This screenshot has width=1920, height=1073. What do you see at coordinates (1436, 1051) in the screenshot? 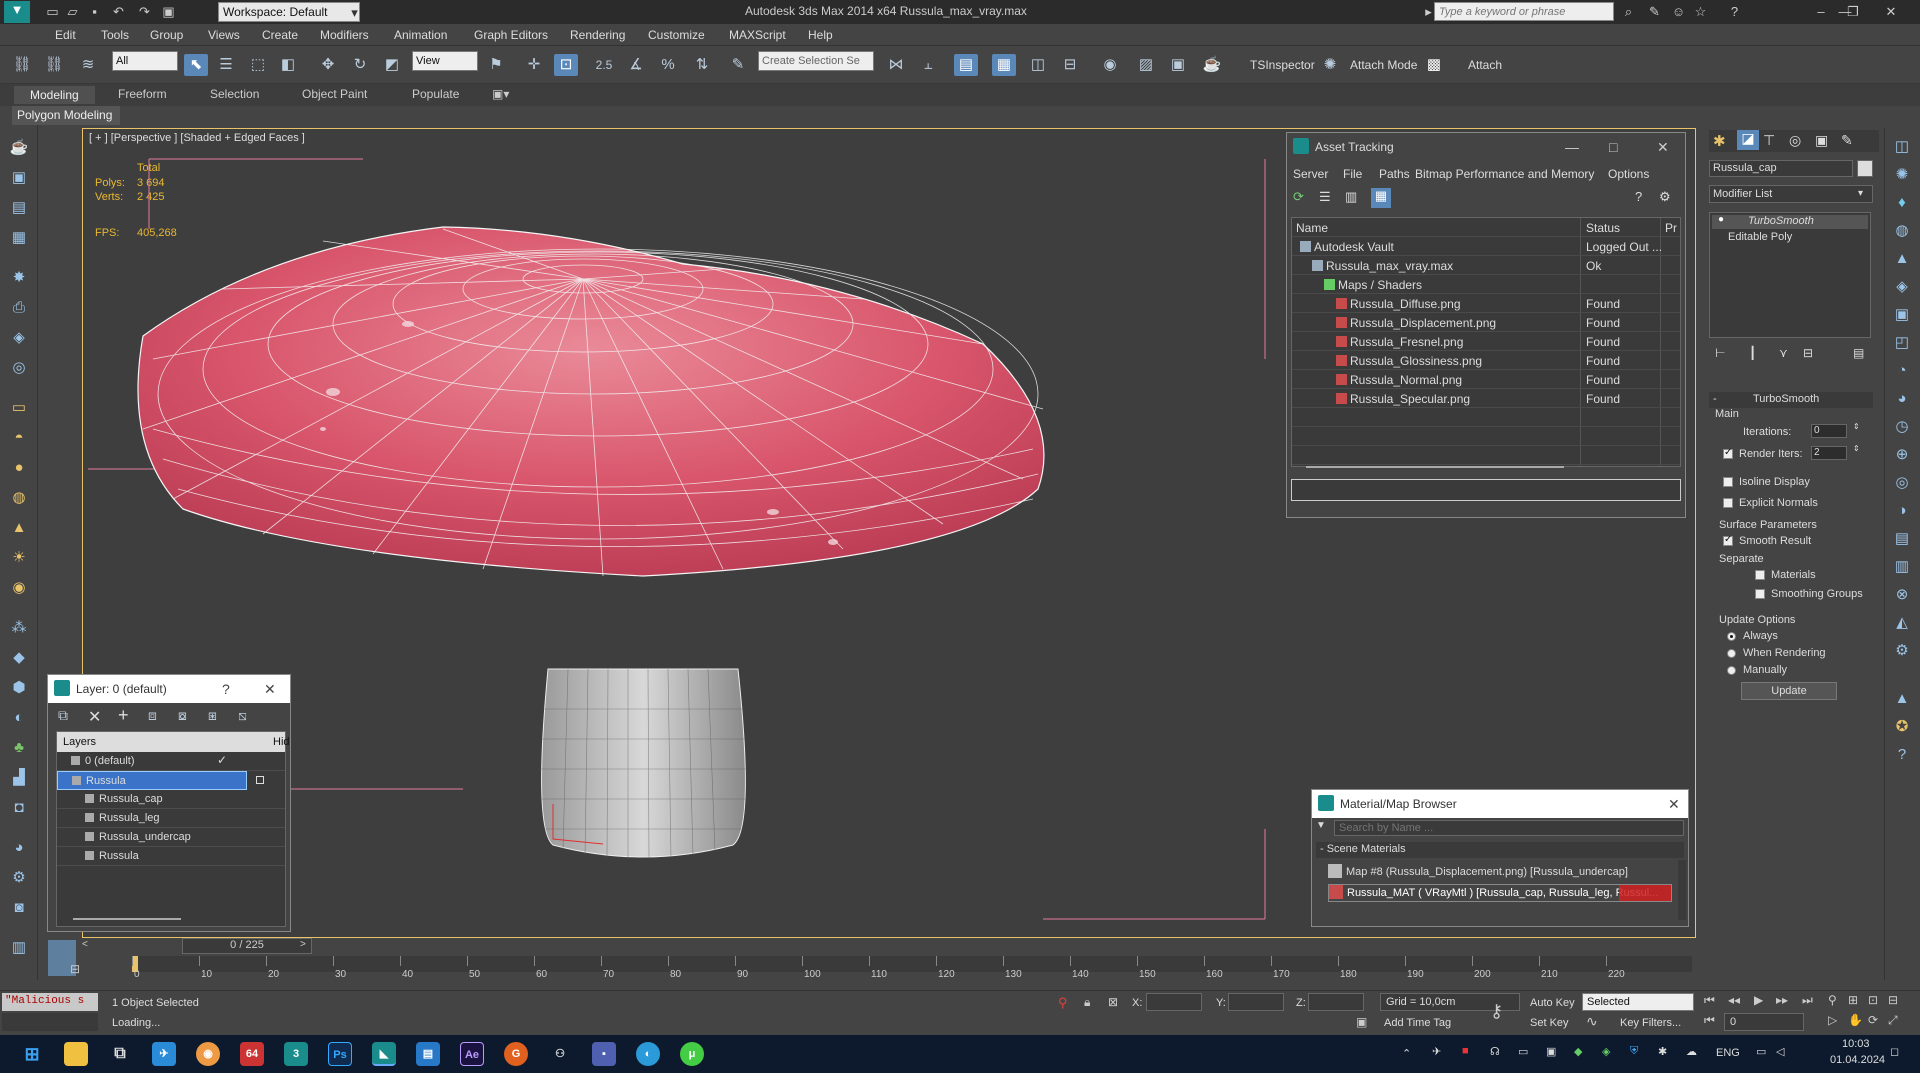
I see `tray-telegram-icon: ✈` at bounding box center [1436, 1051].